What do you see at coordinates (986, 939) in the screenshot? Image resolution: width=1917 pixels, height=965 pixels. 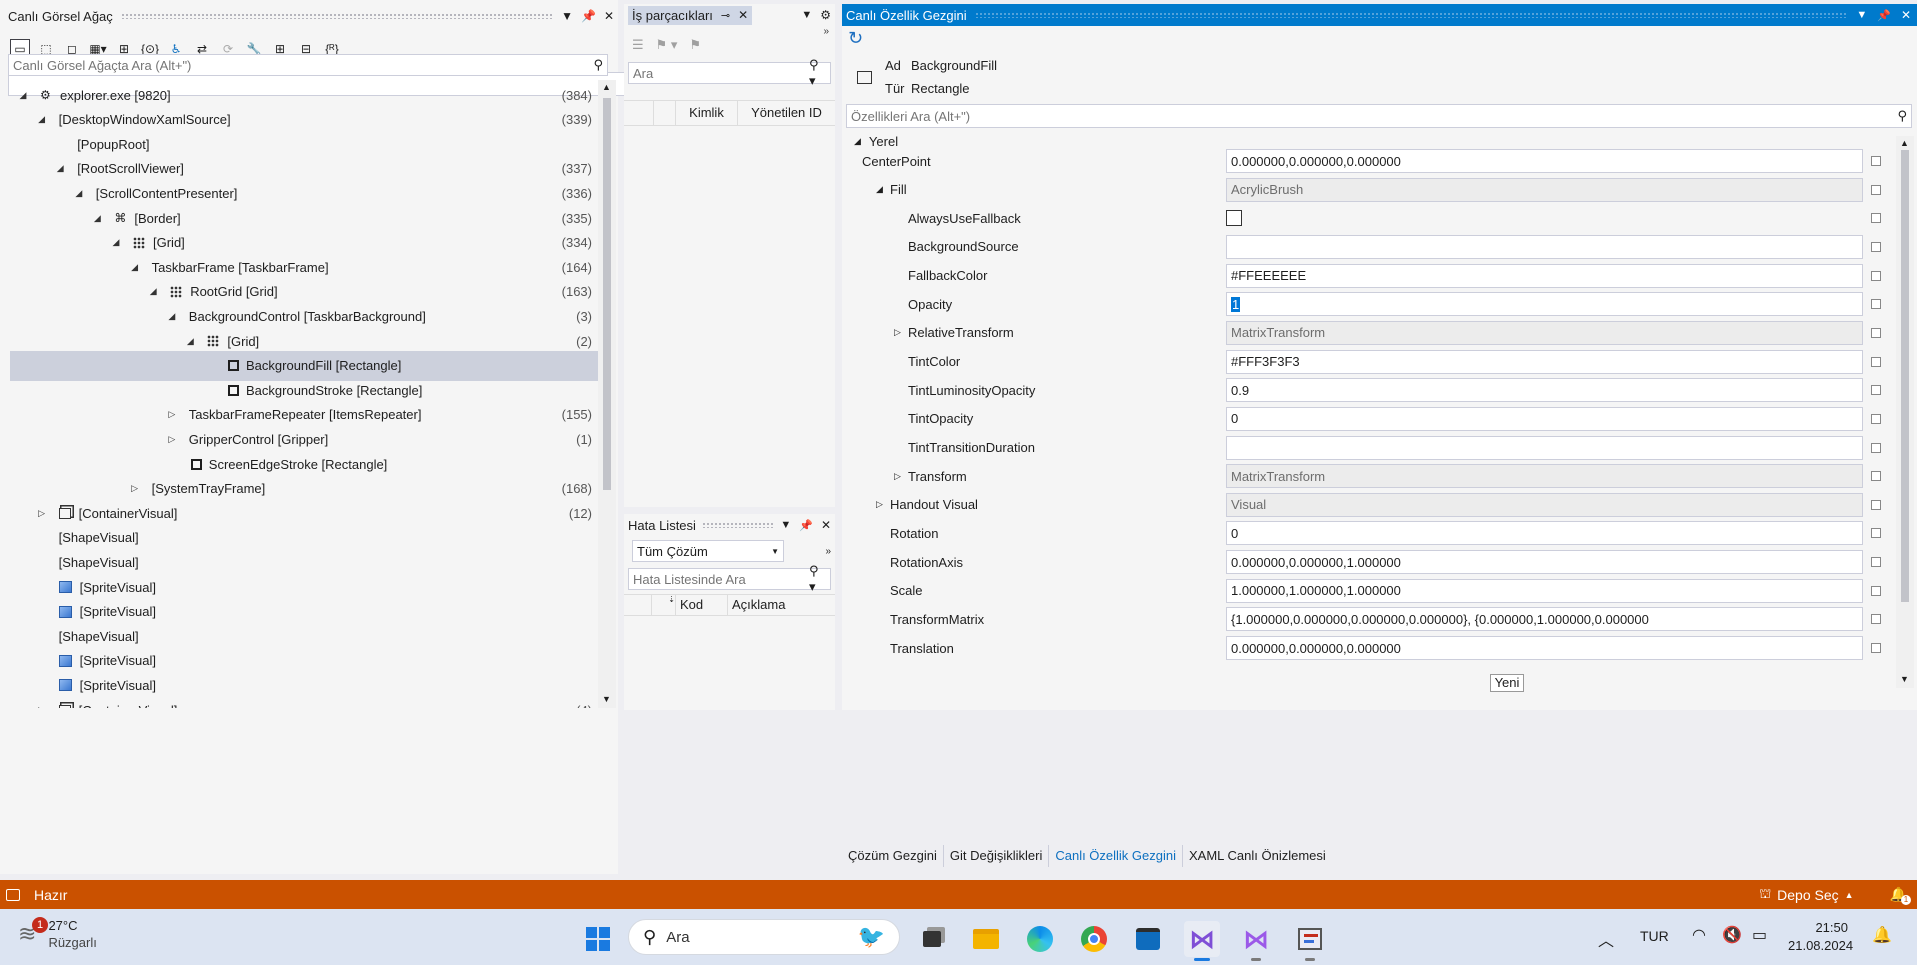 I see `file-explorer-icon` at bounding box center [986, 939].